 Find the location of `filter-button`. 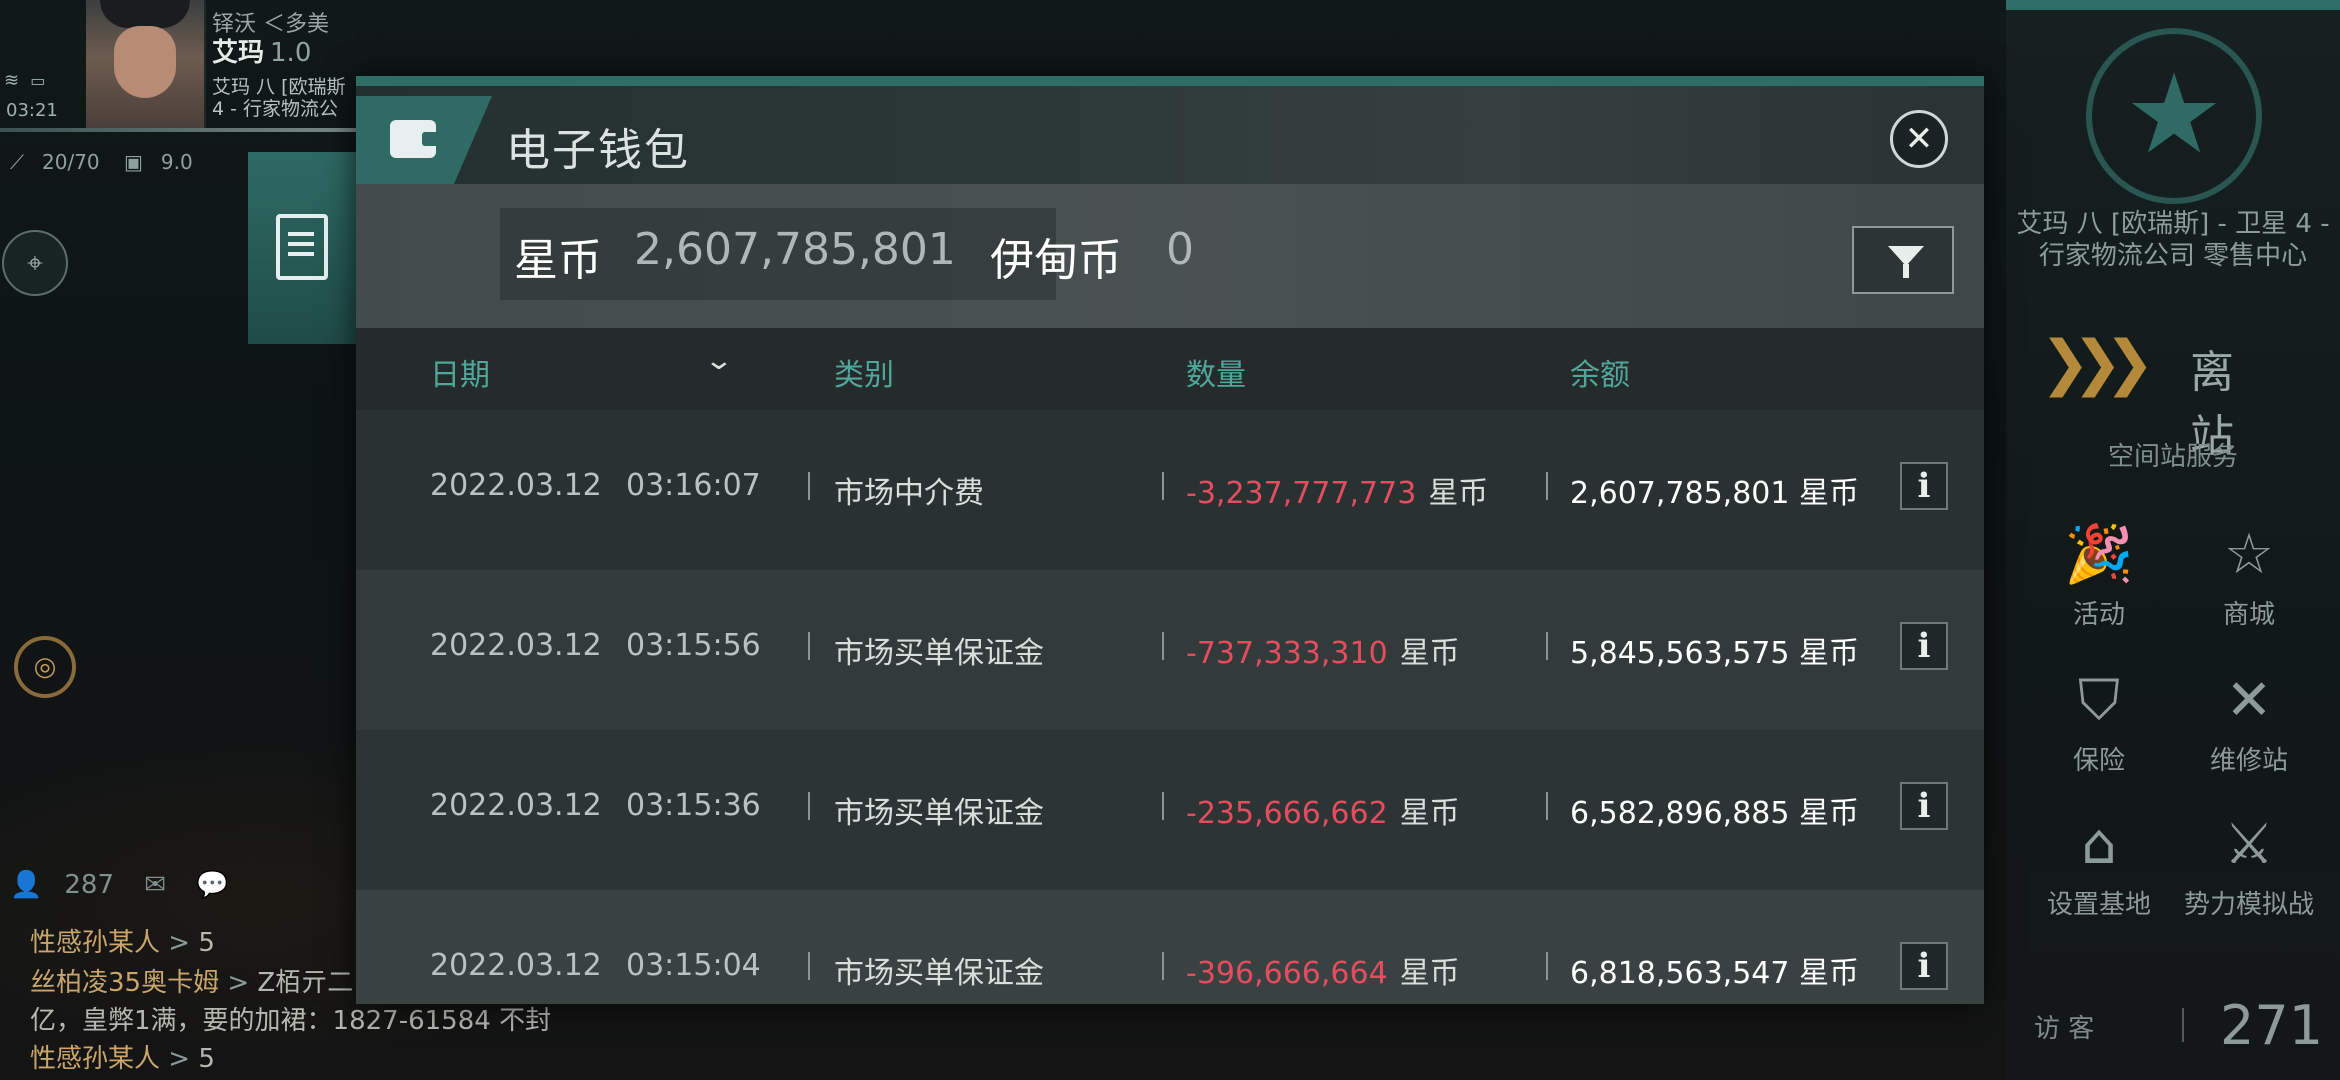

filter-button is located at coordinates (1903, 260).